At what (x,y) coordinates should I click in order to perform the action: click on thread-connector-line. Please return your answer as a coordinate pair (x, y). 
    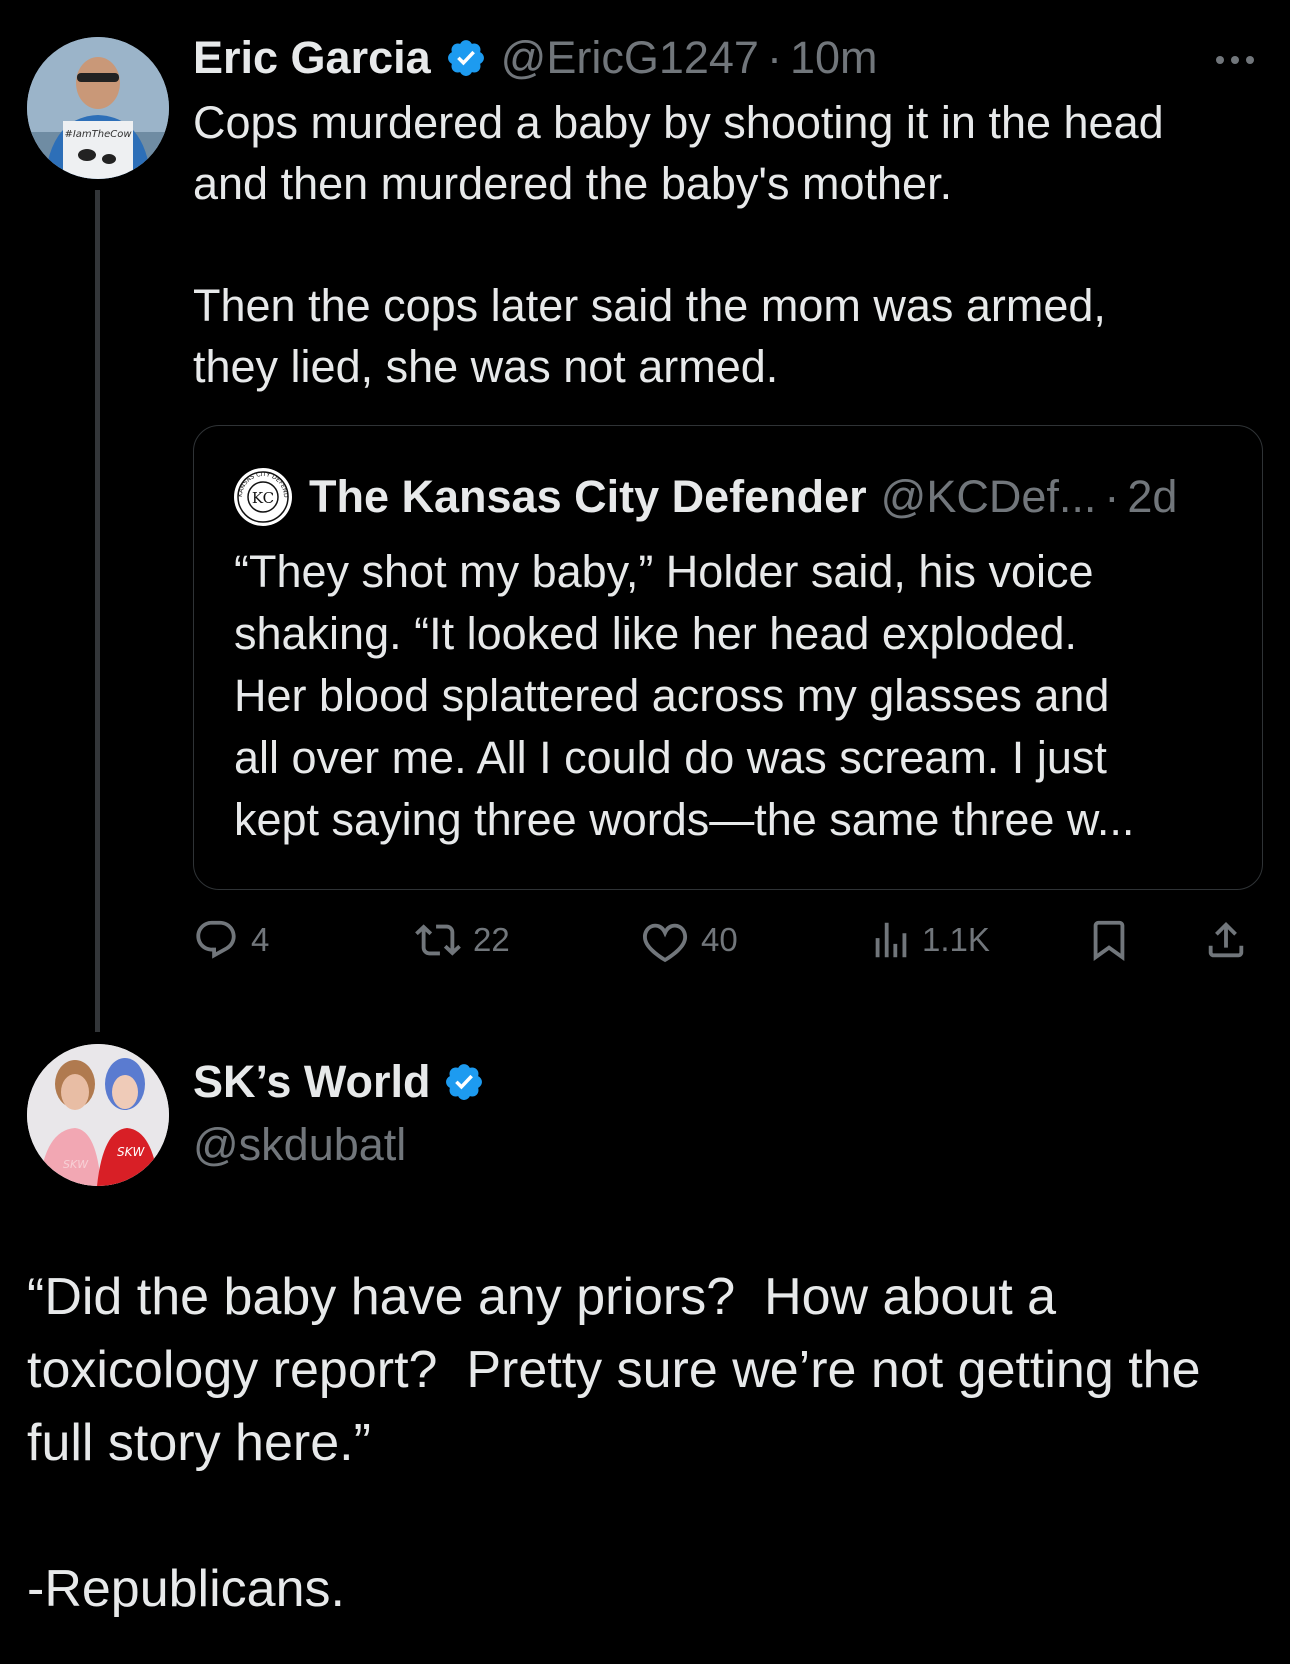
    Looking at the image, I should click on (97, 611).